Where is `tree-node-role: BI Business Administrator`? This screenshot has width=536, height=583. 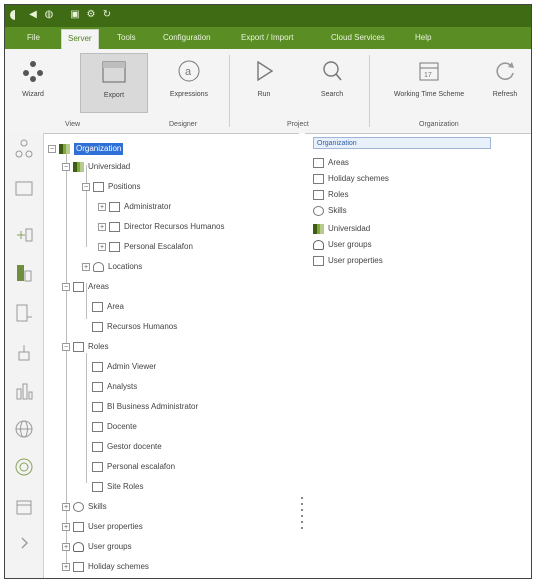 tree-node-role: BI Business Administrator is located at coordinates (145, 407).